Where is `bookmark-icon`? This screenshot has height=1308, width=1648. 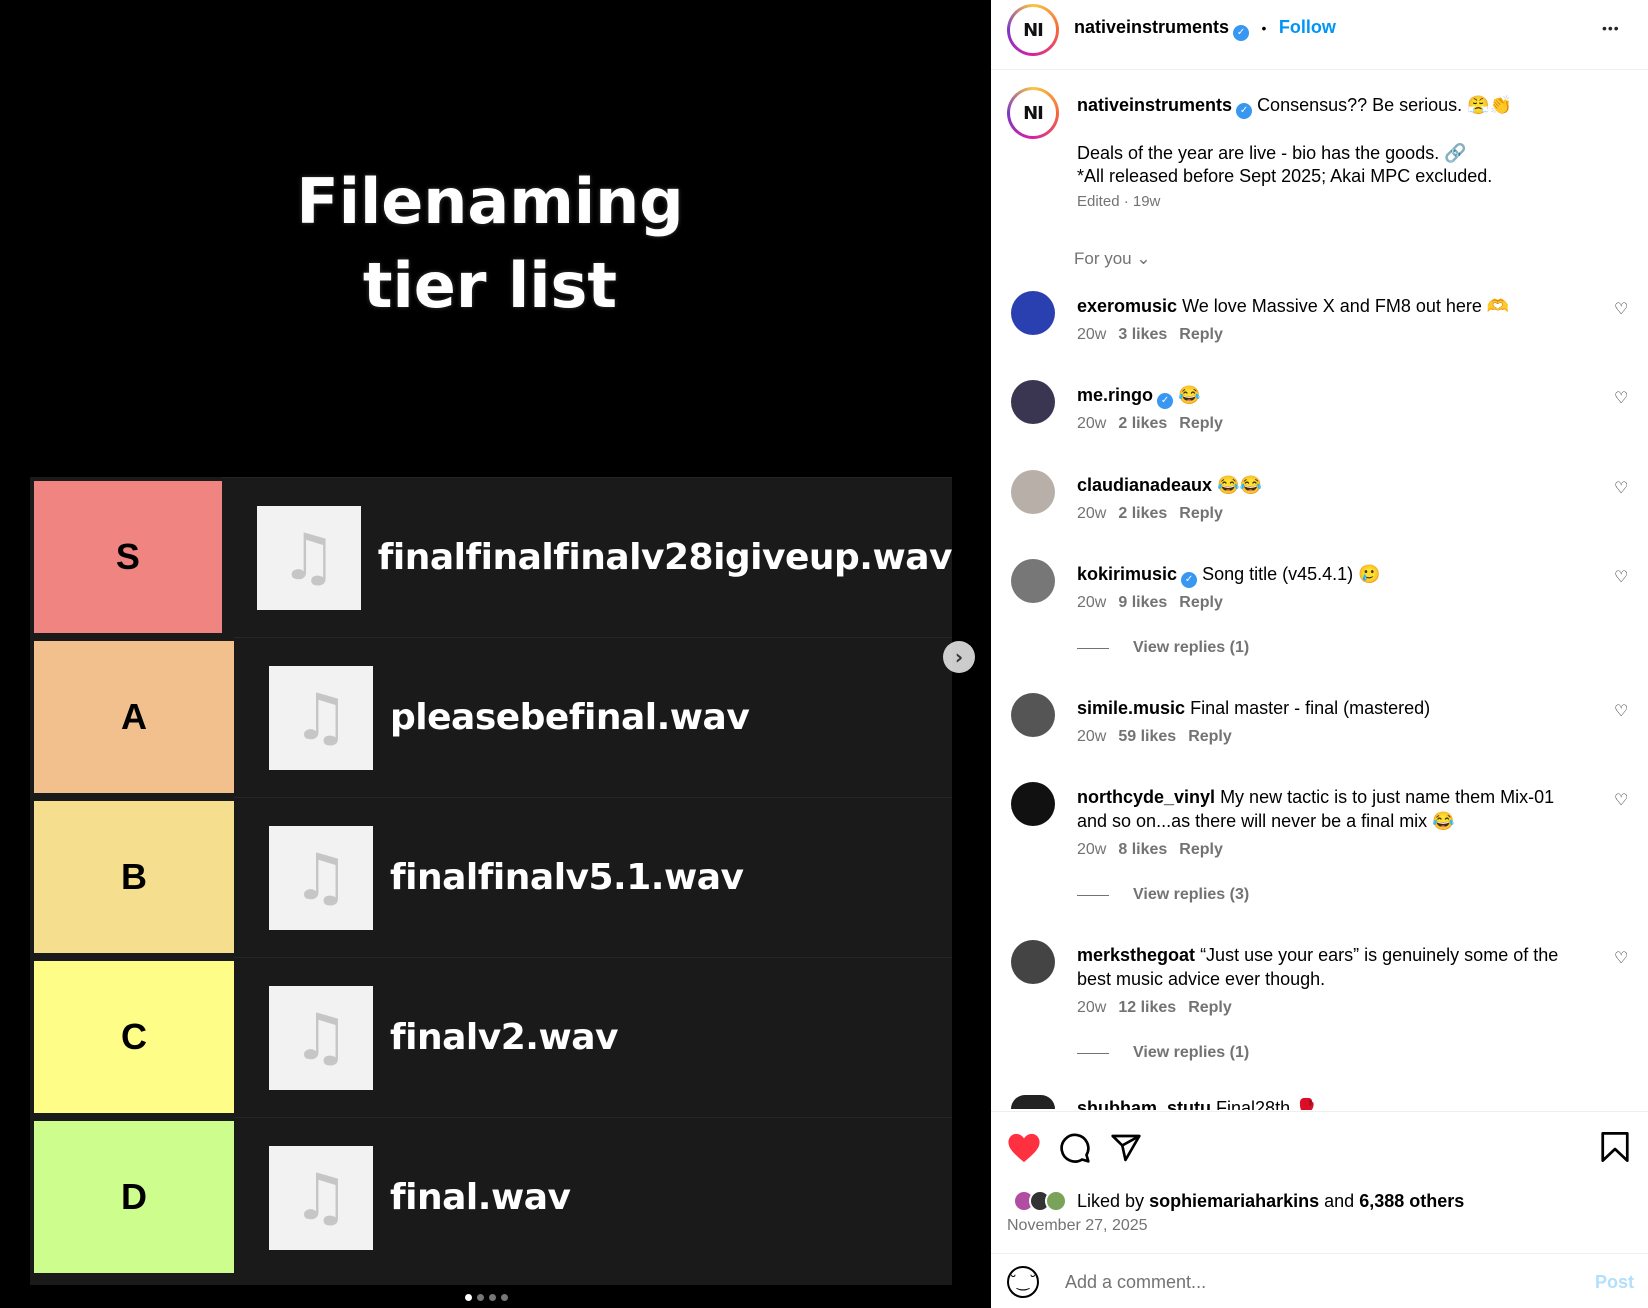
bookmark-icon is located at coordinates (1615, 1147).